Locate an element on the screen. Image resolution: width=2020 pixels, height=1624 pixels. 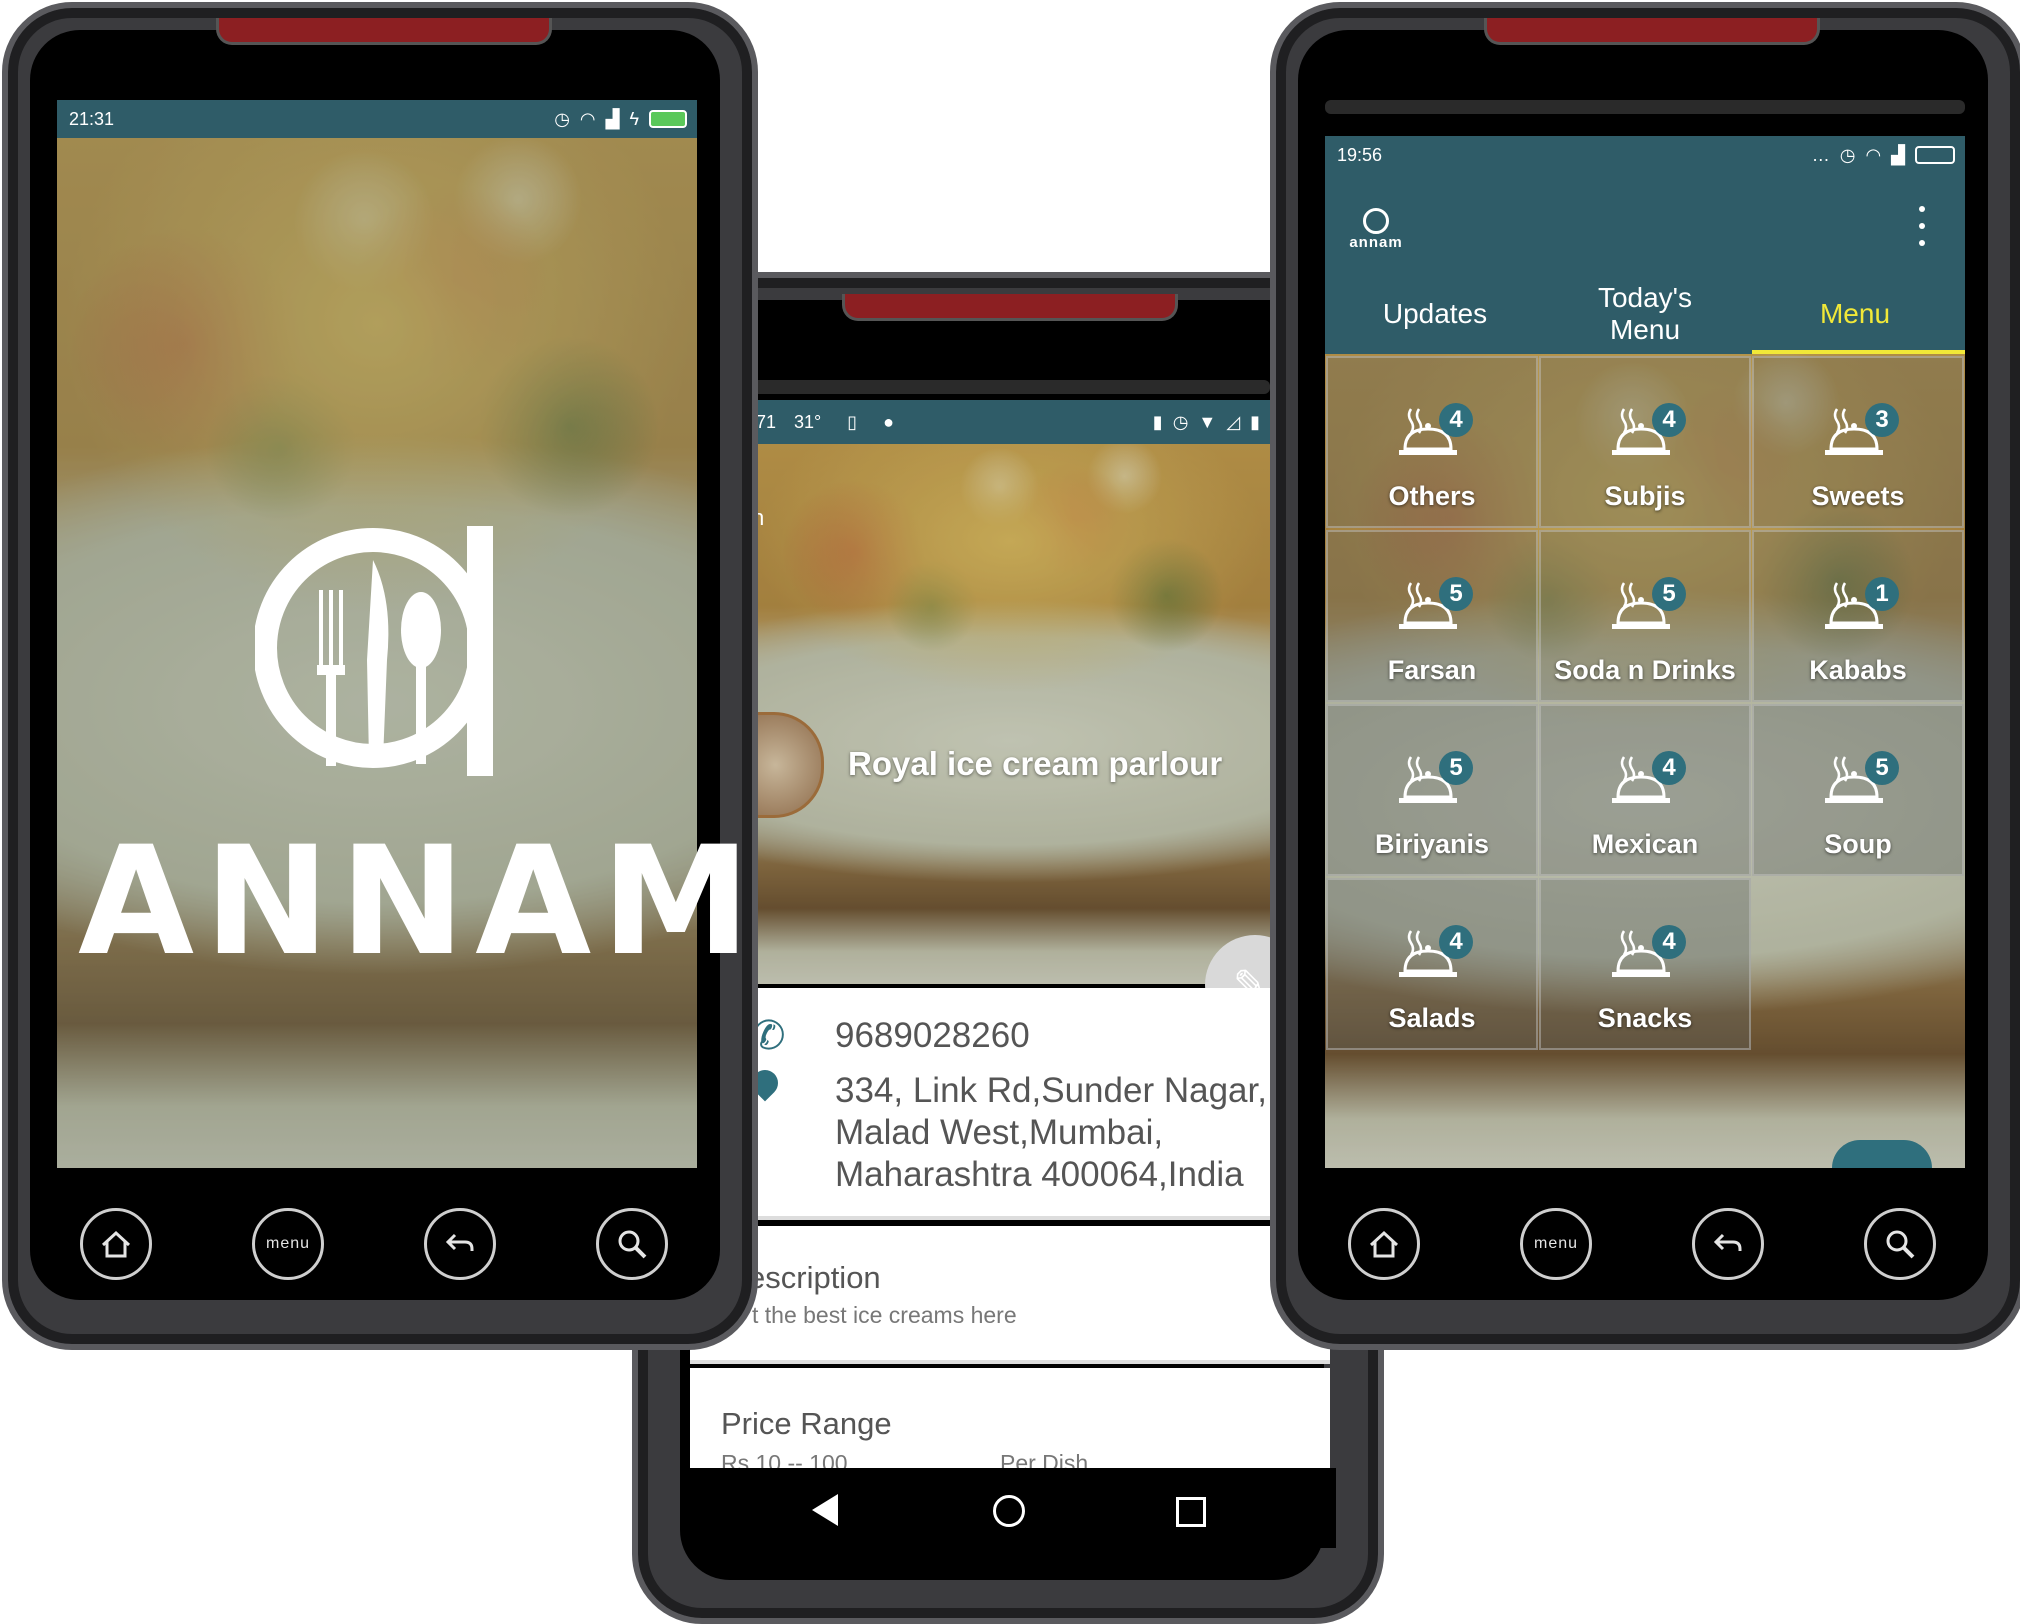
status-temp: 31° is located at coordinates (808, 421).